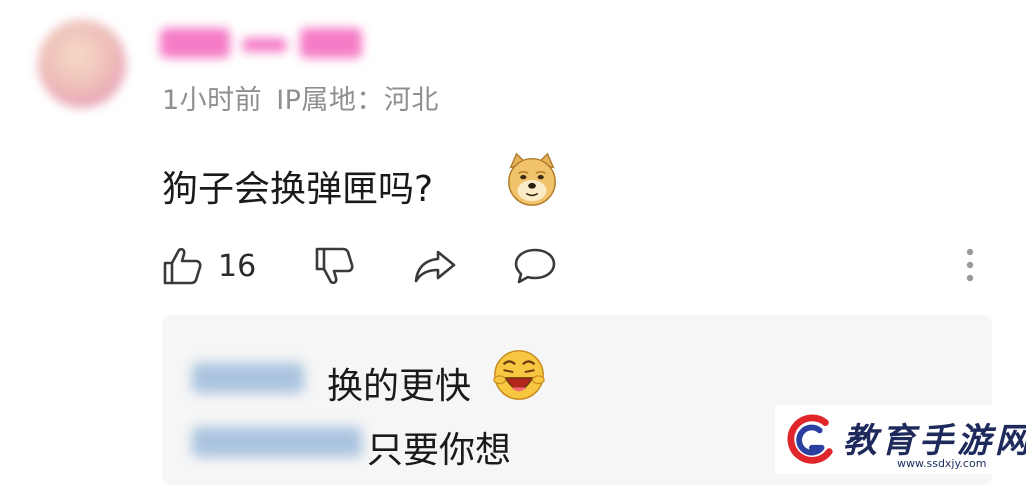 This screenshot has height=485, width=1026. What do you see at coordinates (298, 189) in the screenshot?
I see `comment-text: 狗子会换弹匣吗?` at bounding box center [298, 189].